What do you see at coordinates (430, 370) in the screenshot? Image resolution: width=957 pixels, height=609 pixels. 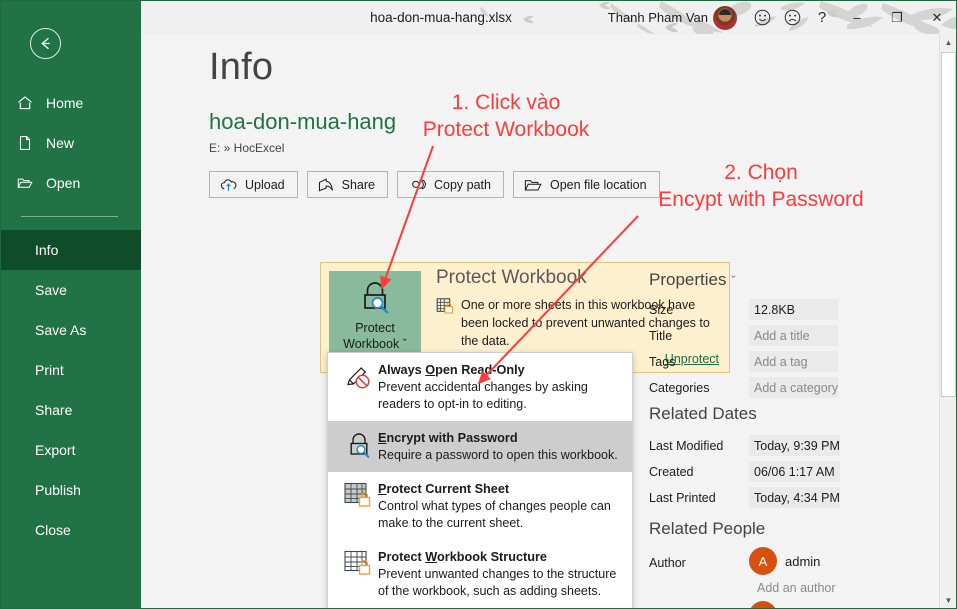 I see `title-accelerator: O` at bounding box center [430, 370].